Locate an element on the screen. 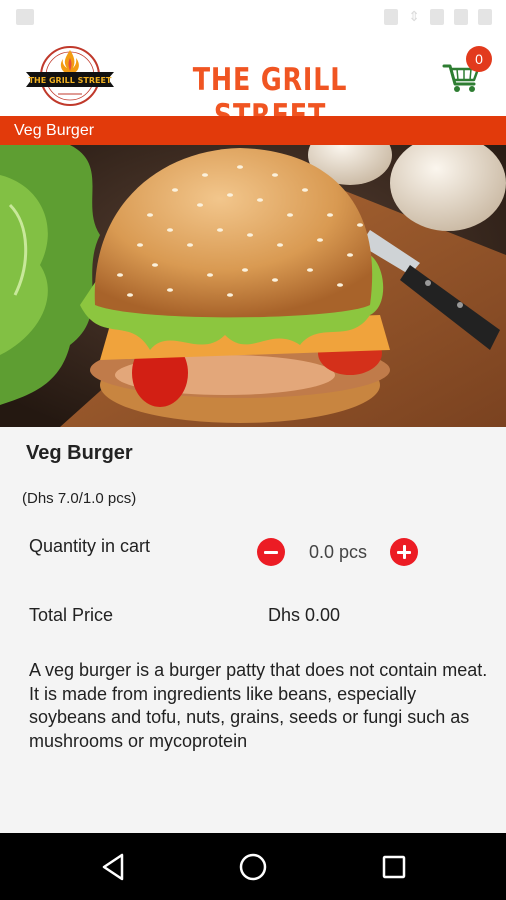 The width and height of the screenshot is (506, 900). product-name: Veg Burger is located at coordinates (79, 453).